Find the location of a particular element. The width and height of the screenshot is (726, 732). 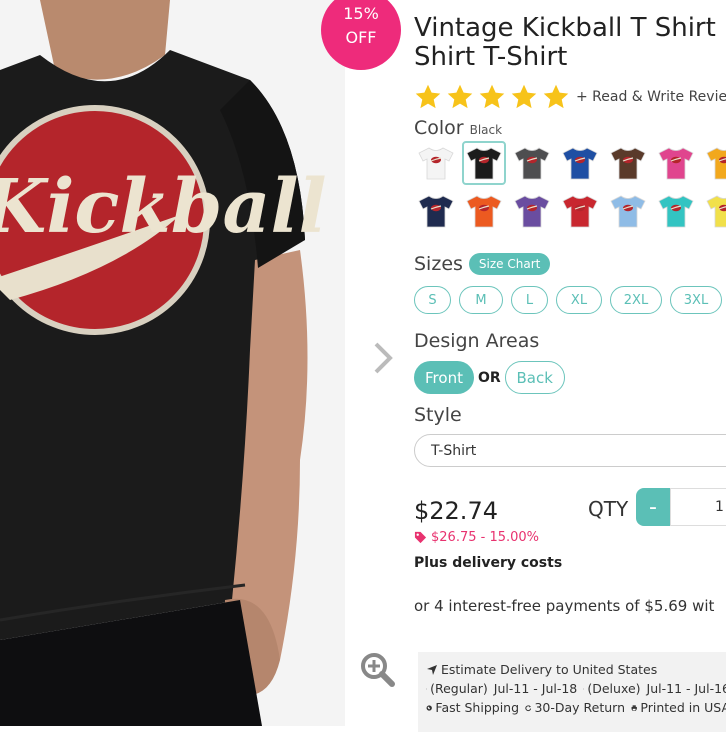

zoom-in-icon is located at coordinates (378, 670).